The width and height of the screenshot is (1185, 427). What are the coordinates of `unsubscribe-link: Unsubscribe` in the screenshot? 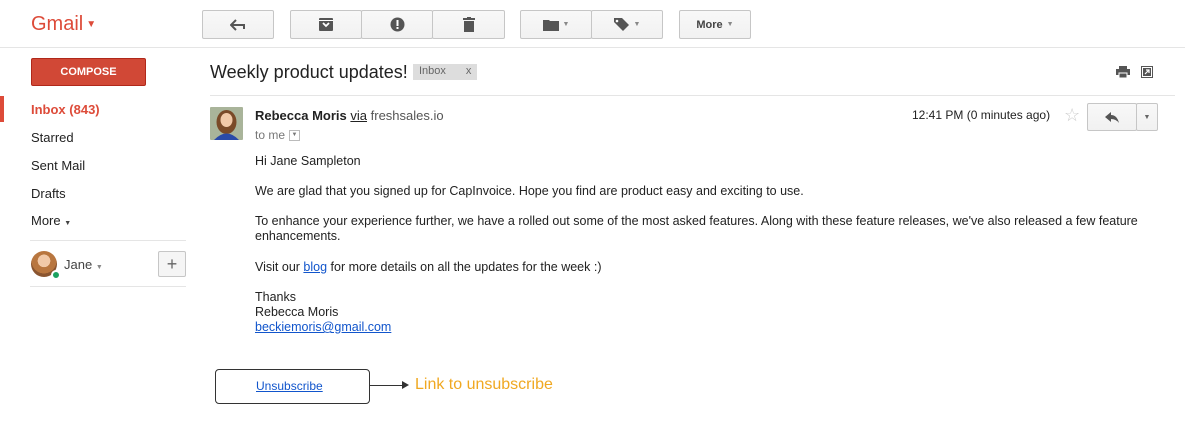 It's located at (289, 386).